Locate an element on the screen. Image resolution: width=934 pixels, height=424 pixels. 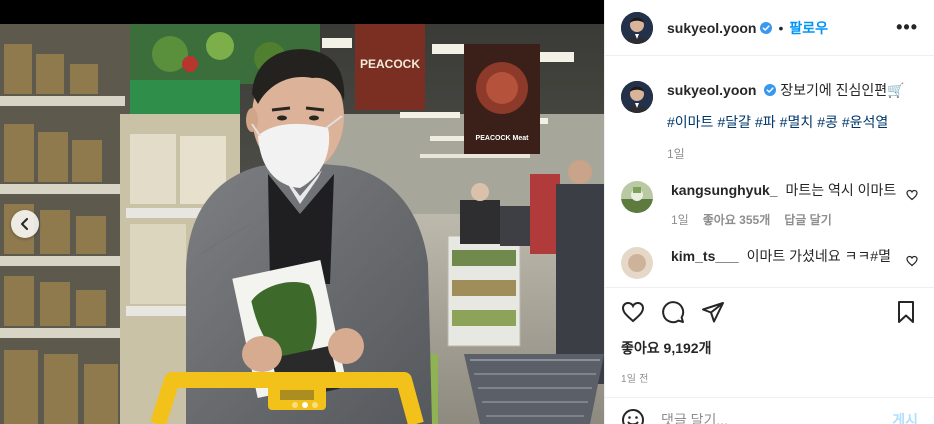
emoji-button is located at coordinates (633, 416).